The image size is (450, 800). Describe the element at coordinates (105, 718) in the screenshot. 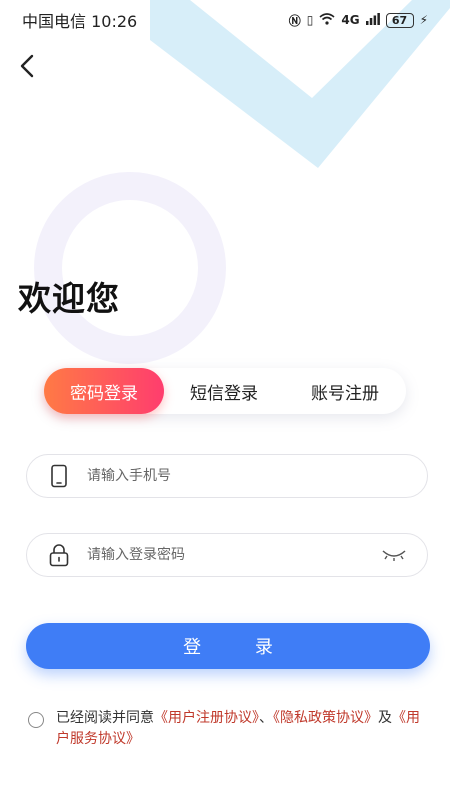

I see `agreement-prefix: 已经阅读并同意` at that location.